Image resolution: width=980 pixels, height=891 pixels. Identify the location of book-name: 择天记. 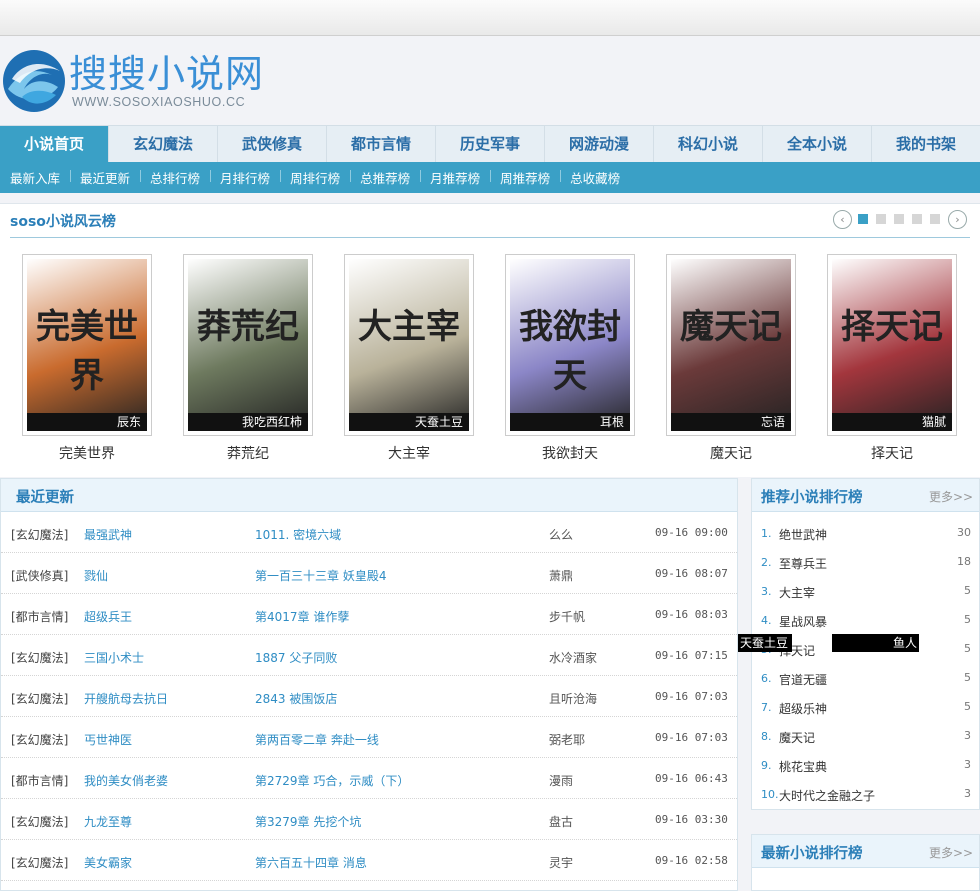
(892, 453).